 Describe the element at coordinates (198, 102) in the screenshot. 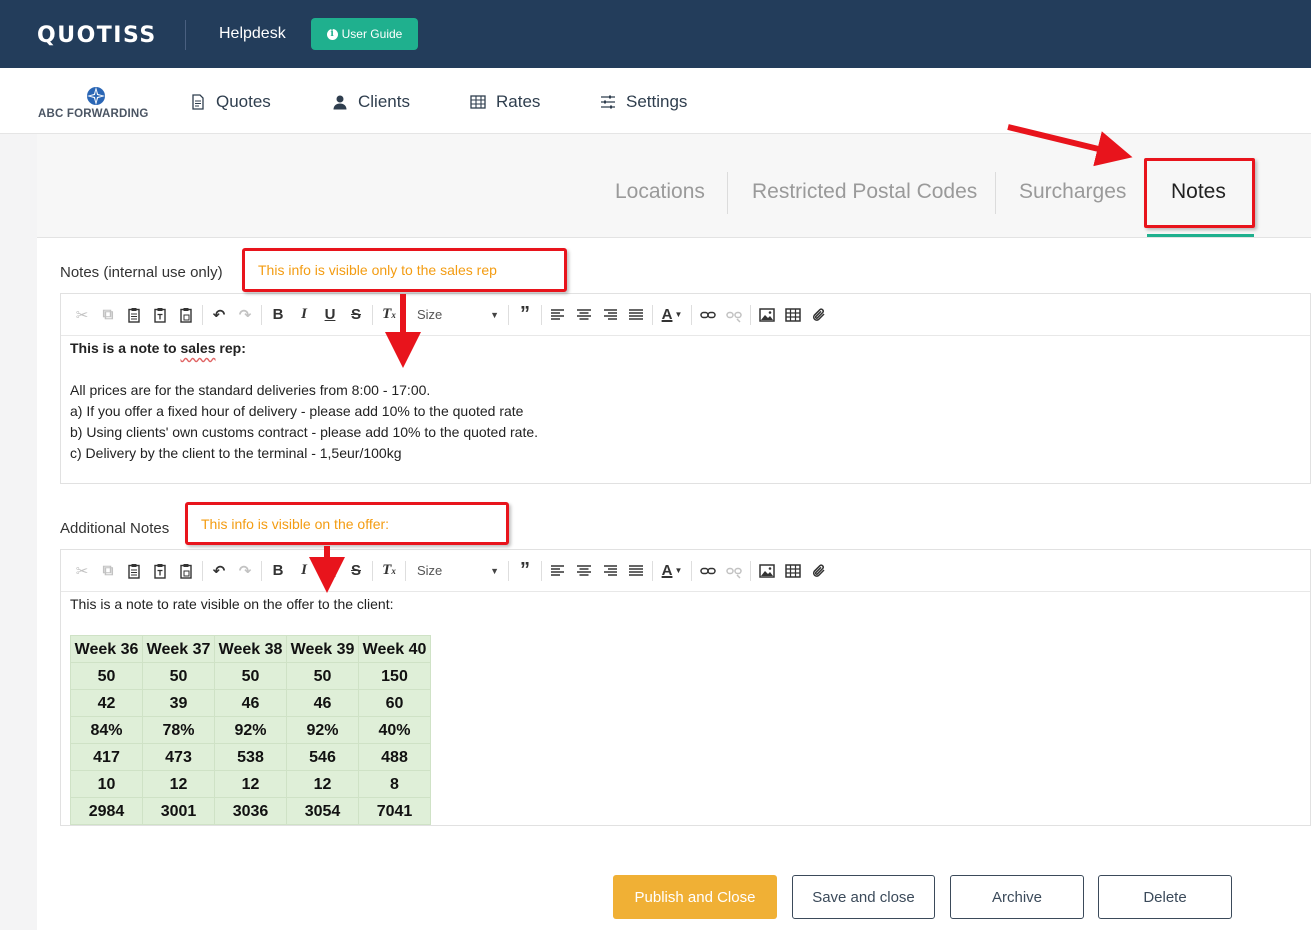

I see `document-icon` at that location.